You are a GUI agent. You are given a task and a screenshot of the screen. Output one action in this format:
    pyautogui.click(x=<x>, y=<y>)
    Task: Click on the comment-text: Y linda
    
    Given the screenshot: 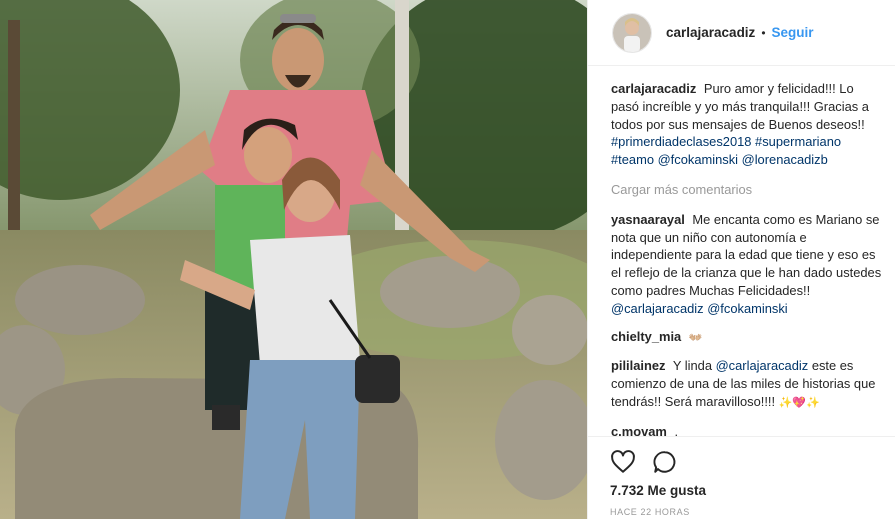 What is the action you would take?
    pyautogui.click(x=692, y=366)
    